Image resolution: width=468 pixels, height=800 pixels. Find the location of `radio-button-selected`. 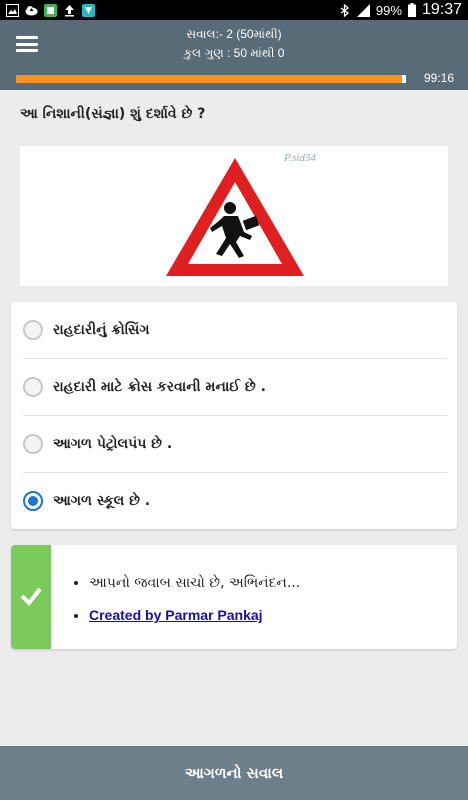

radio-button-selected is located at coordinates (33, 501).